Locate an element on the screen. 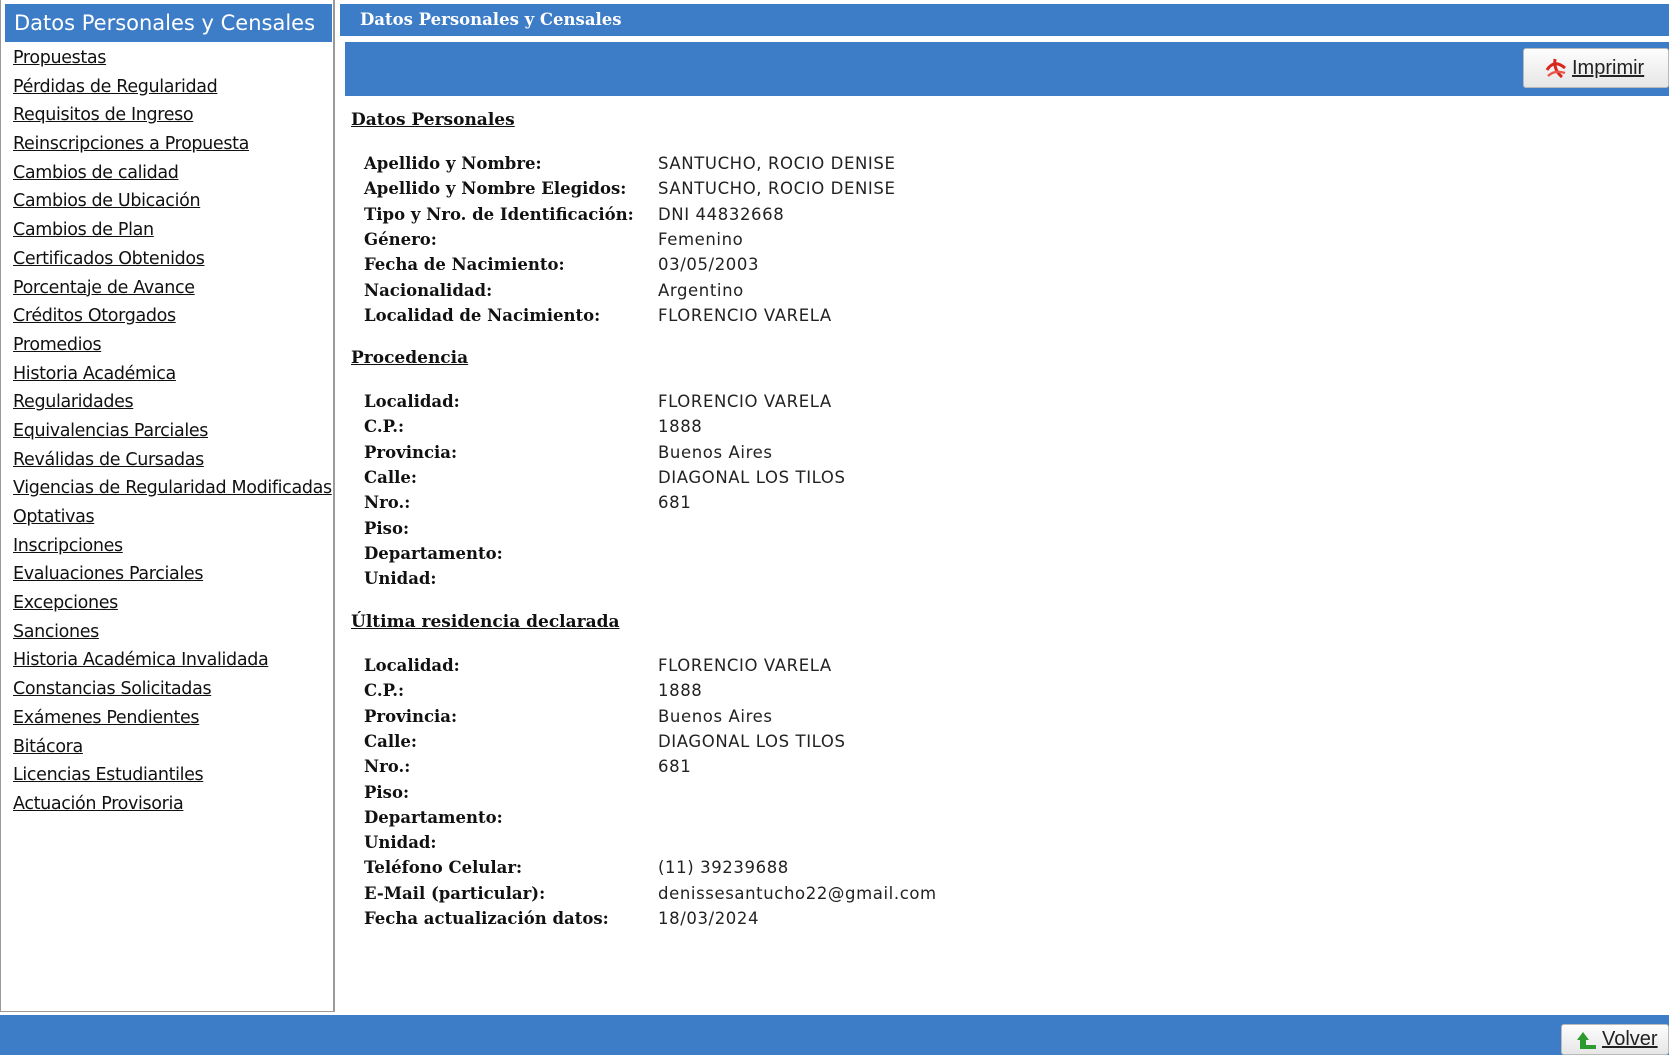  sidebar-link: Exámenes Pendientes is located at coordinates (106, 718).